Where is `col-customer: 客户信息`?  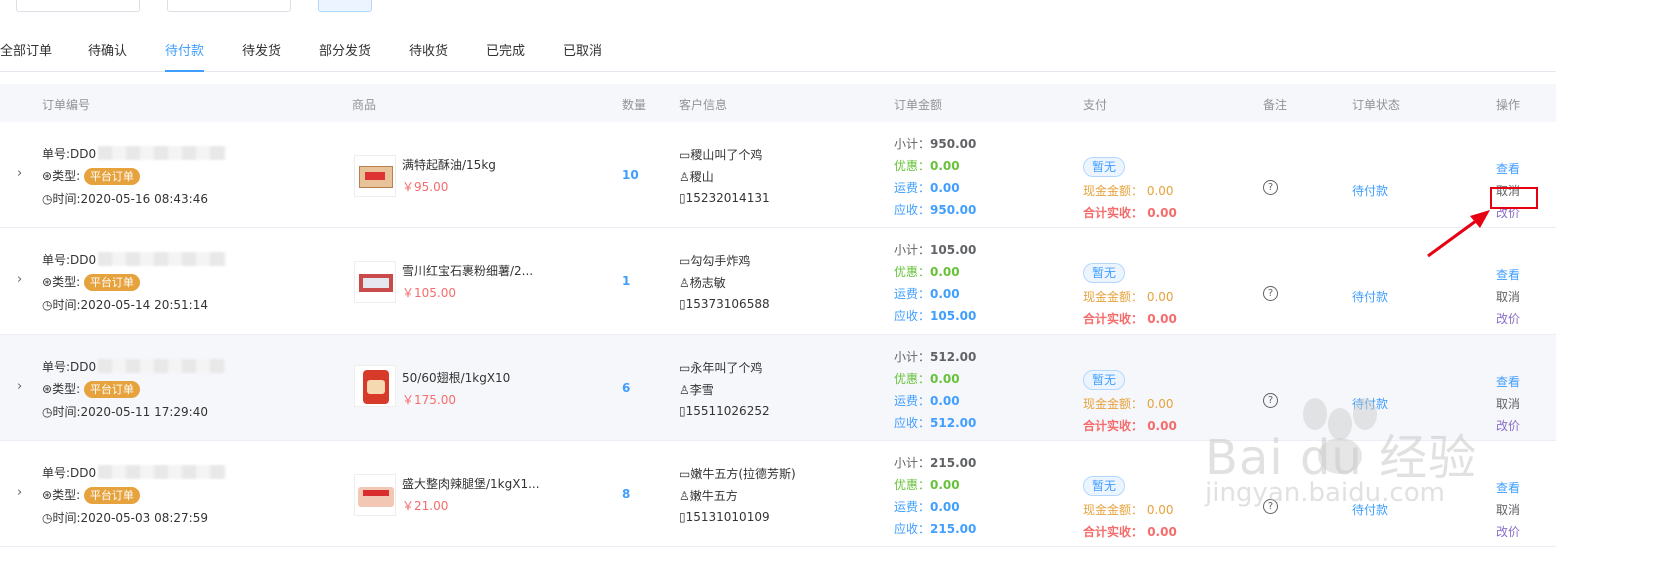 col-customer: 客户信息 is located at coordinates (703, 105).